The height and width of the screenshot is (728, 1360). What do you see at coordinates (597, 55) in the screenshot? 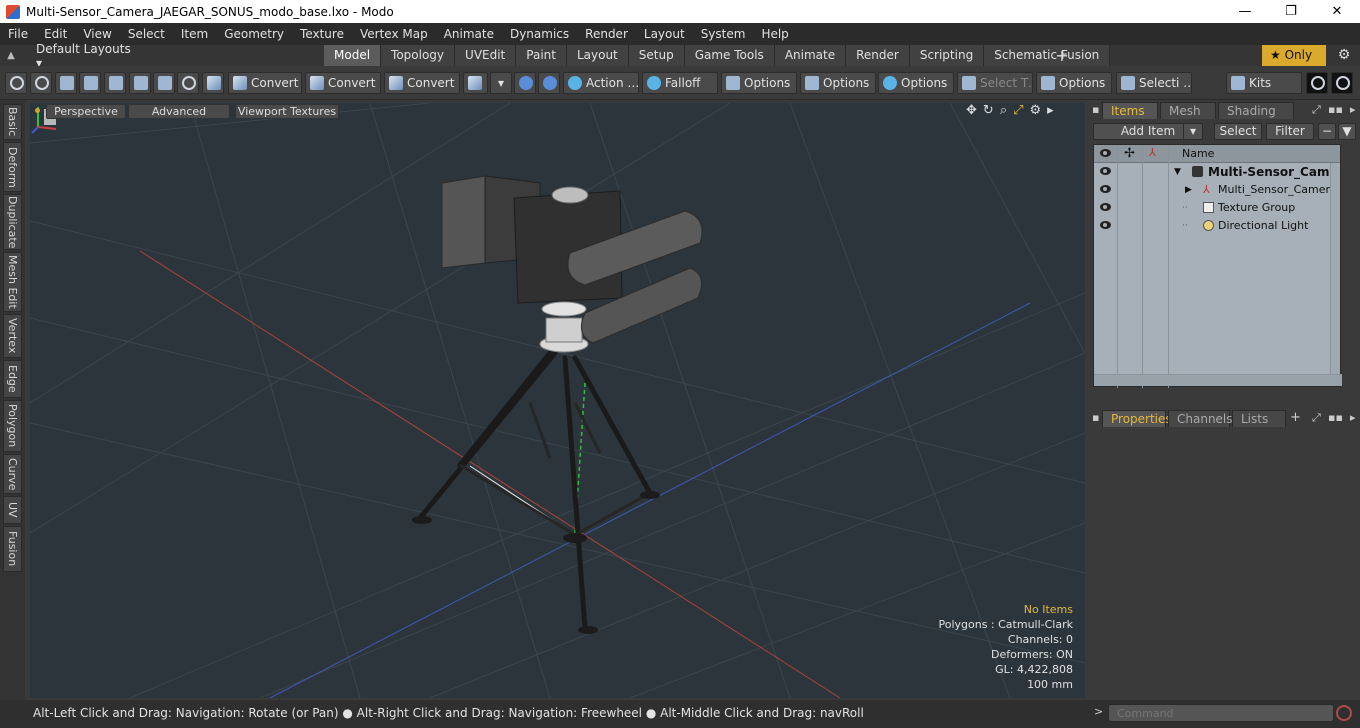
I see `tab-layout: Layout` at bounding box center [597, 55].